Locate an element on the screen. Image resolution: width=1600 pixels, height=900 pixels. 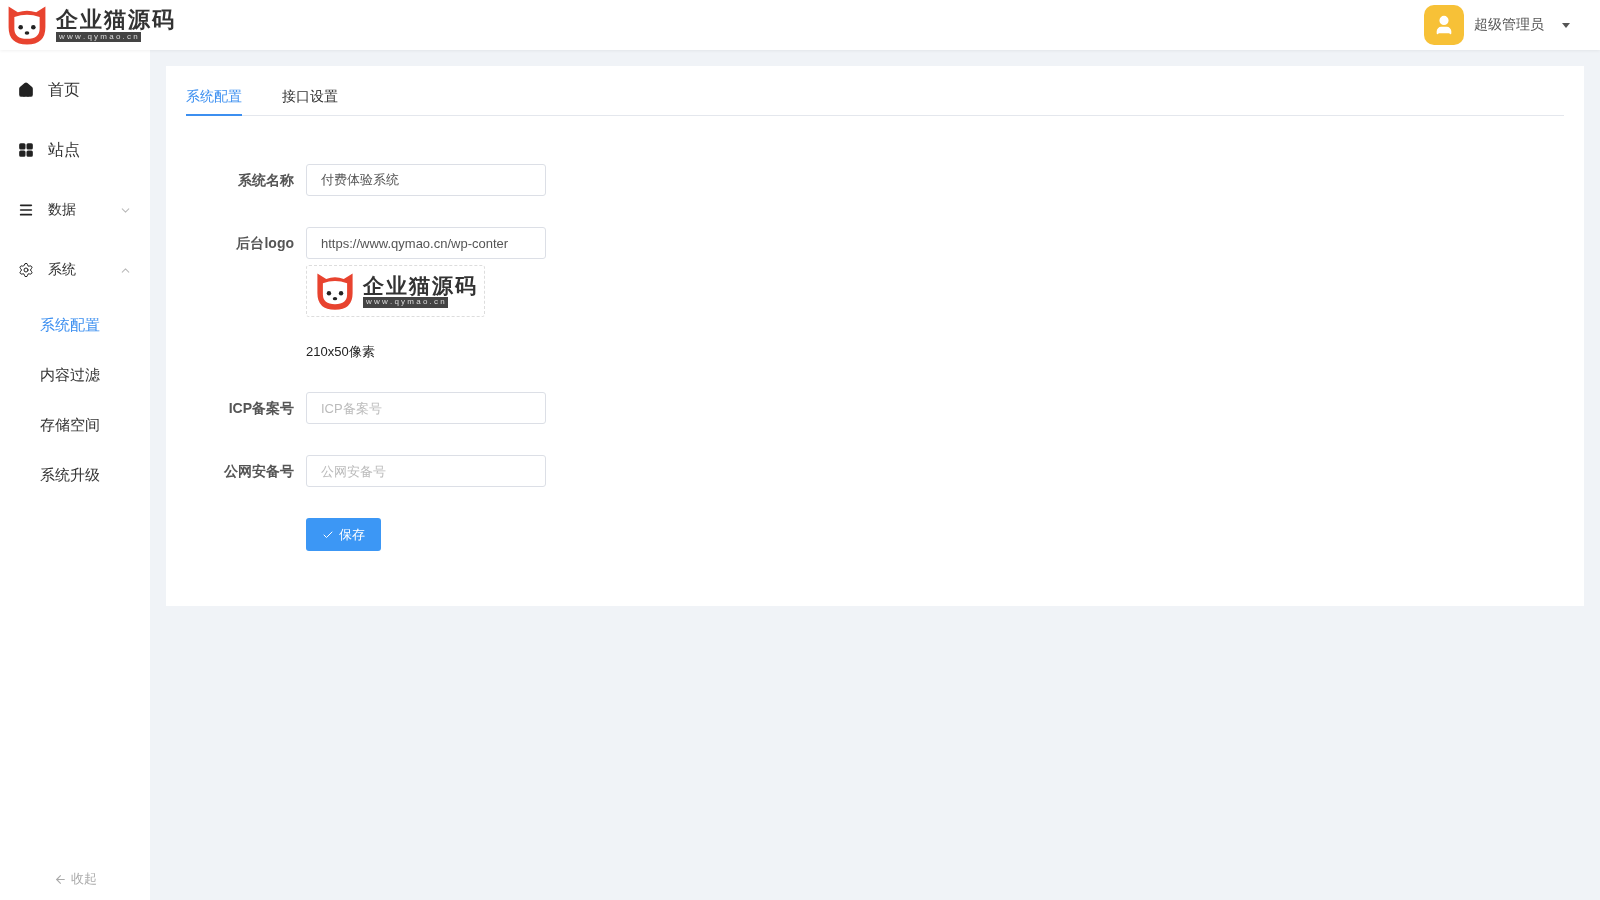
home-icon is located at coordinates (26, 90).